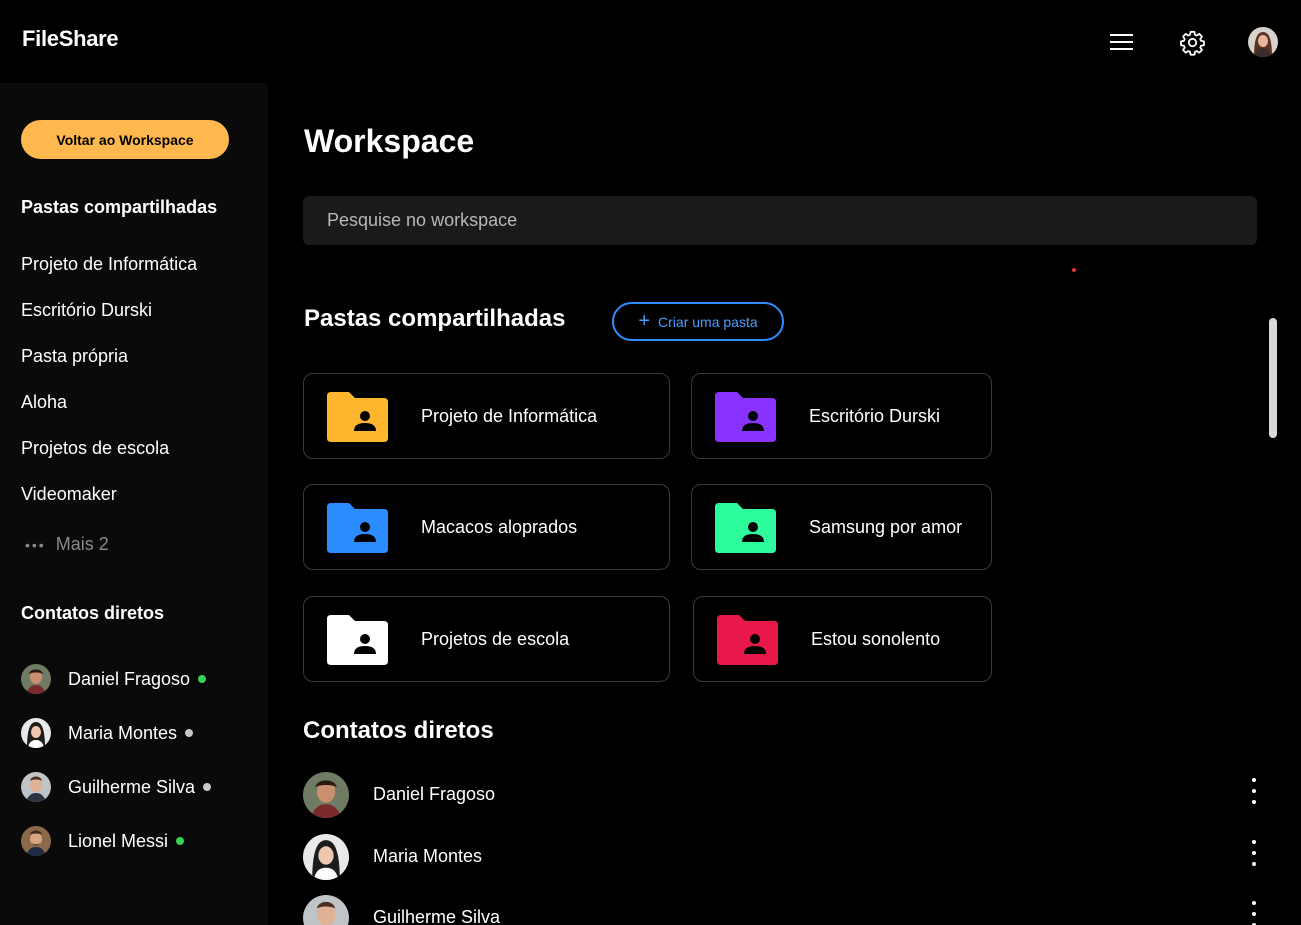  What do you see at coordinates (1122, 42) in the screenshot?
I see `menu-icon` at bounding box center [1122, 42].